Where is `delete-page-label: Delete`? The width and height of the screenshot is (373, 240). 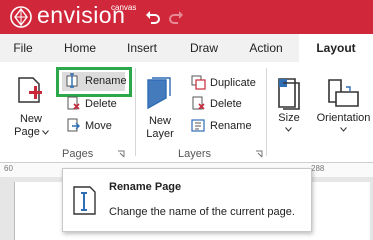
delete-page-label: Delete is located at coordinates (101, 104).